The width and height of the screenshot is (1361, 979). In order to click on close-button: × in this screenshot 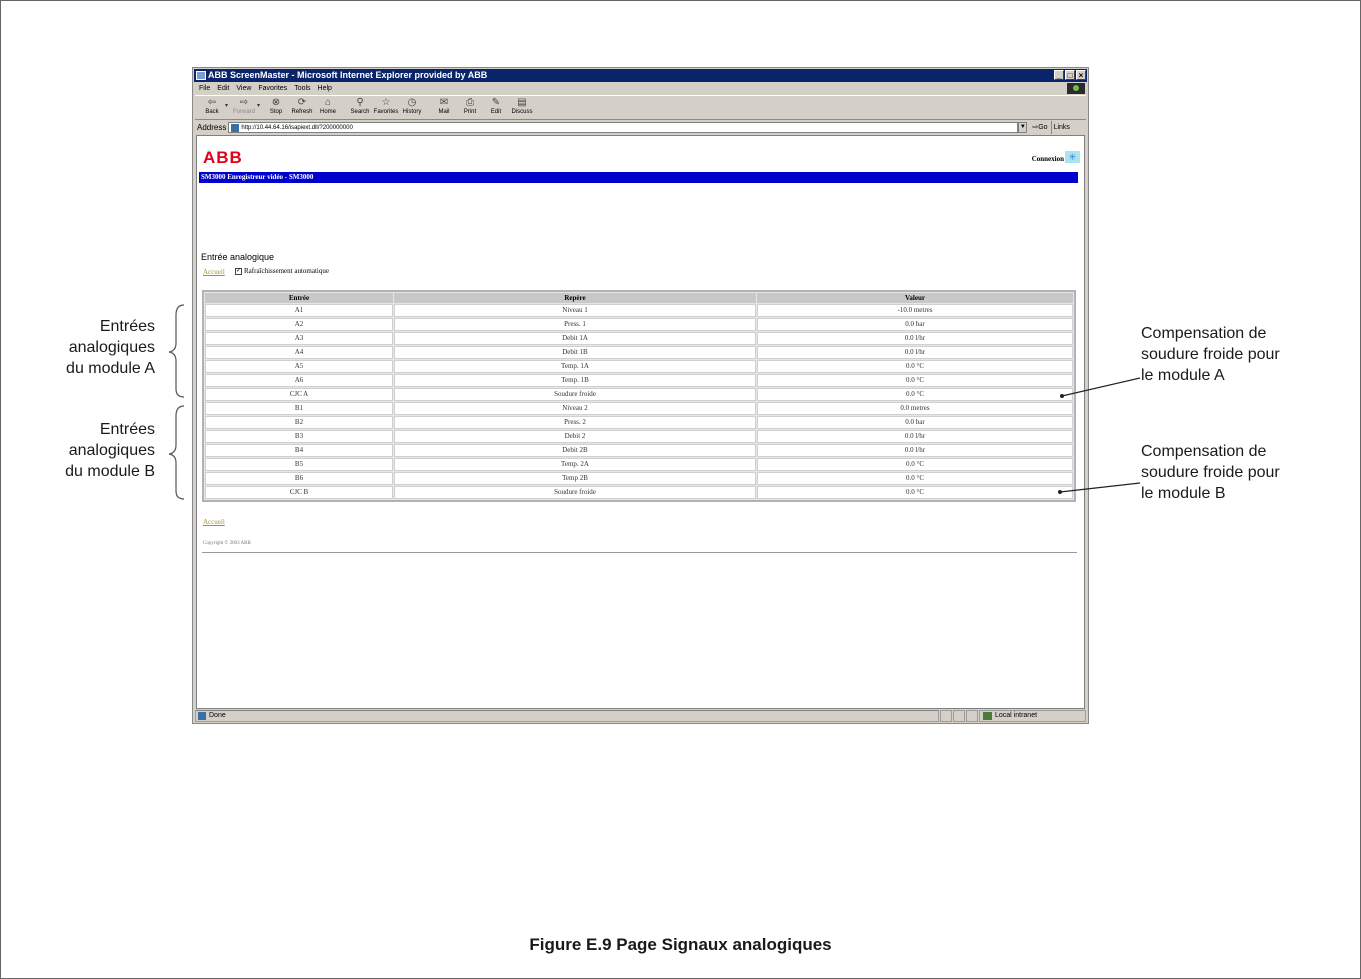, I will do `click(1081, 75)`.